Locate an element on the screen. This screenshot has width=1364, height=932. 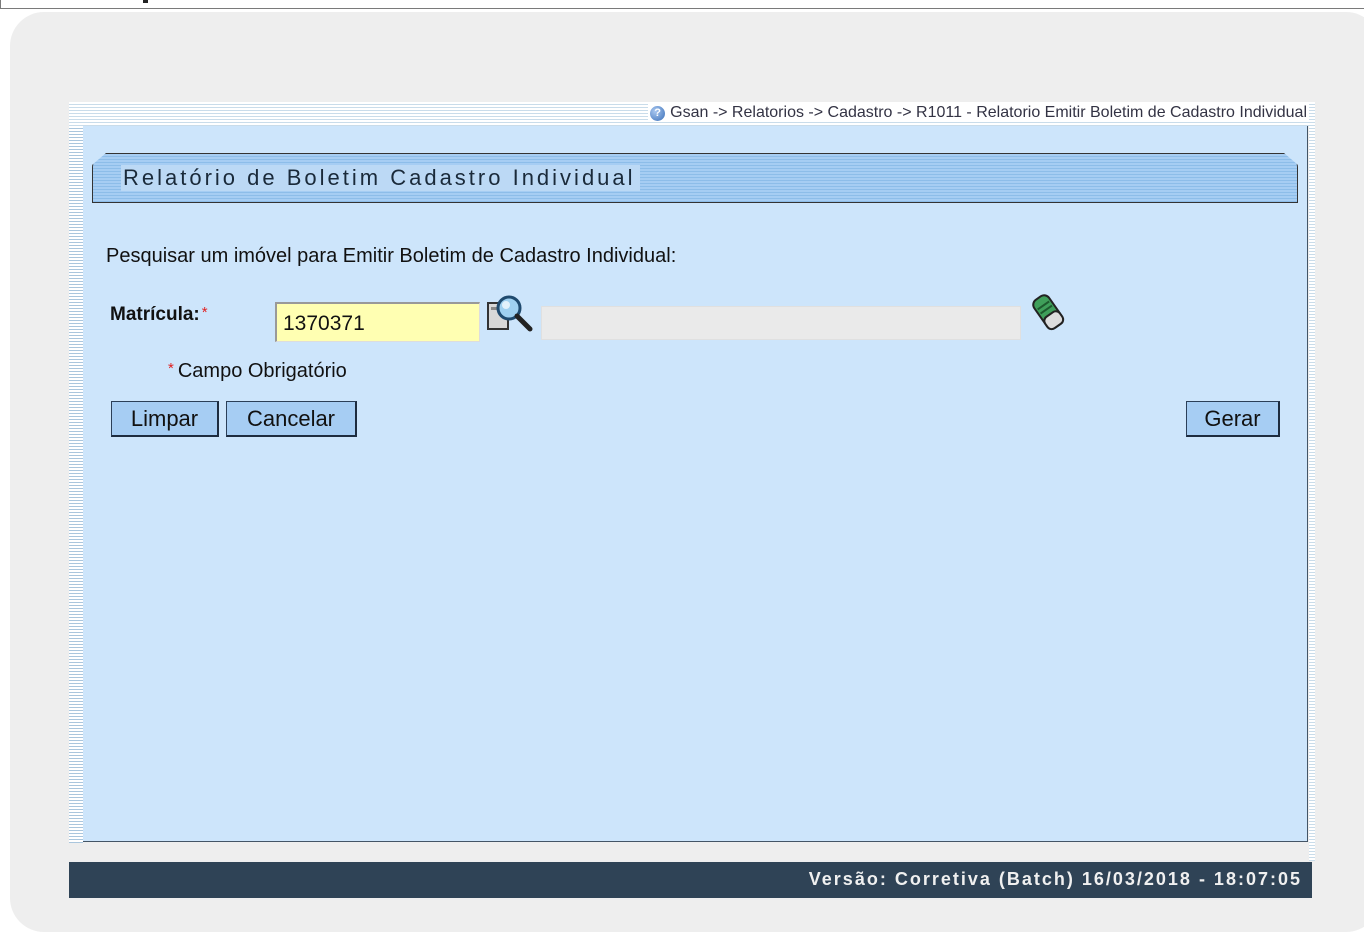
cancelar-button: Cancelar is located at coordinates (291, 419).